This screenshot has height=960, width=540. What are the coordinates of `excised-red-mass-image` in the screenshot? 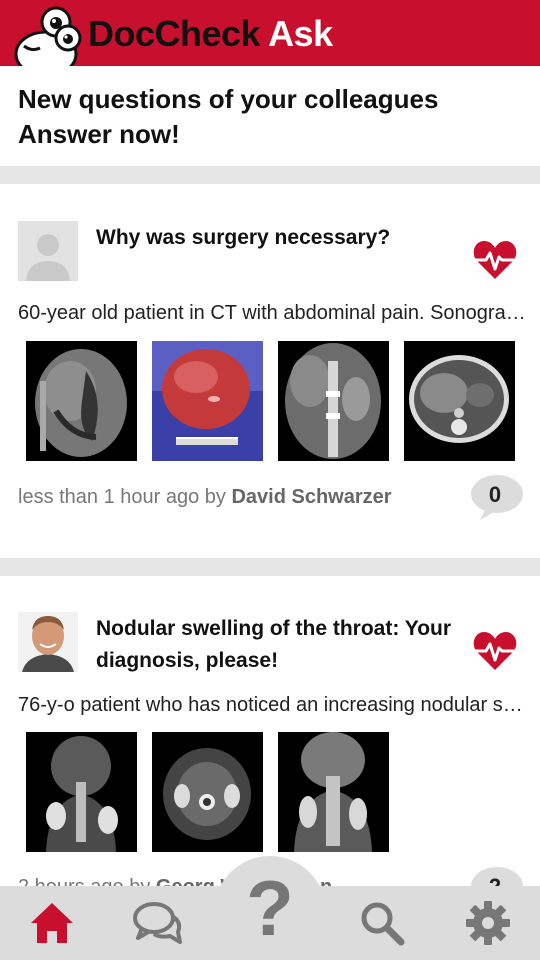 It's located at (207, 401).